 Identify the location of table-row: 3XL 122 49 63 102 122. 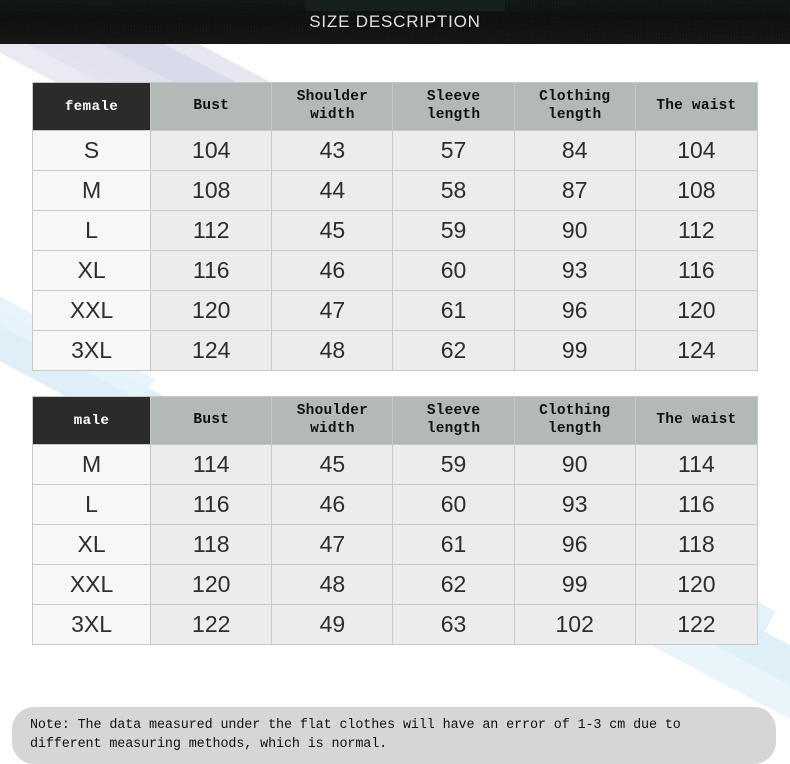
(395, 624).